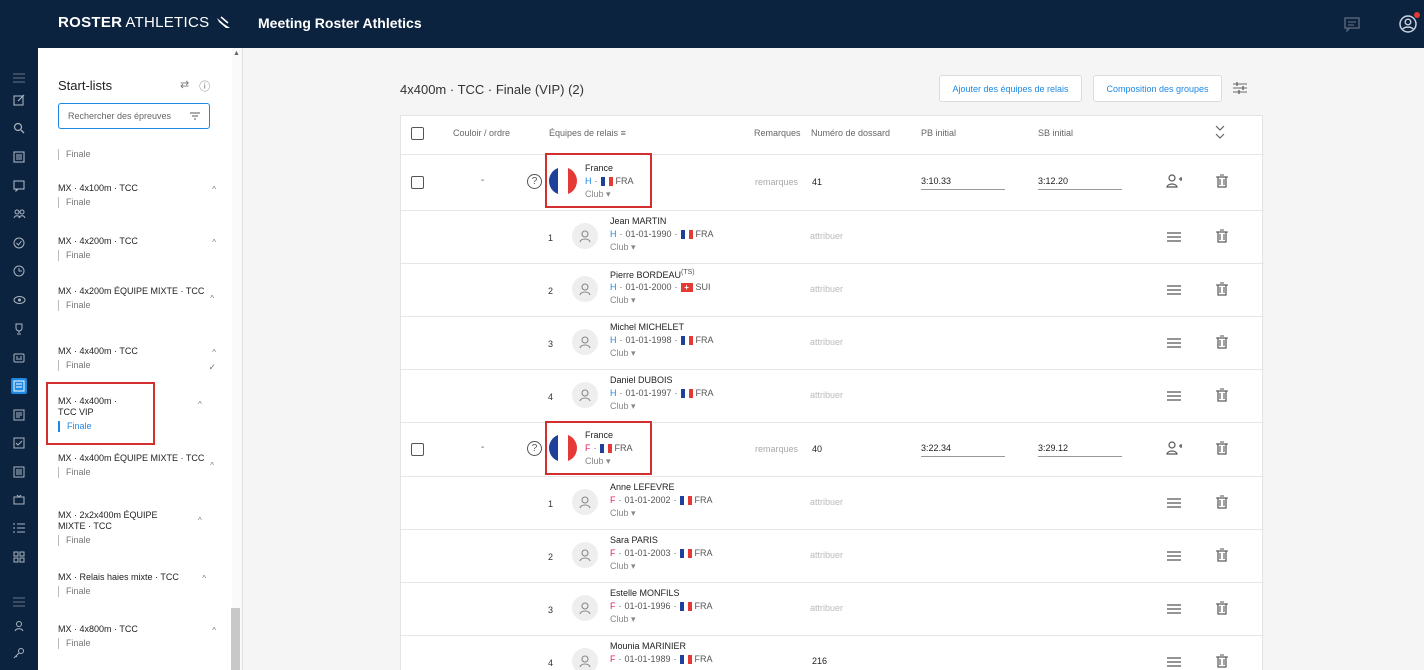  Describe the element at coordinates (19, 214) in the screenshot. I see `users-icon` at that location.